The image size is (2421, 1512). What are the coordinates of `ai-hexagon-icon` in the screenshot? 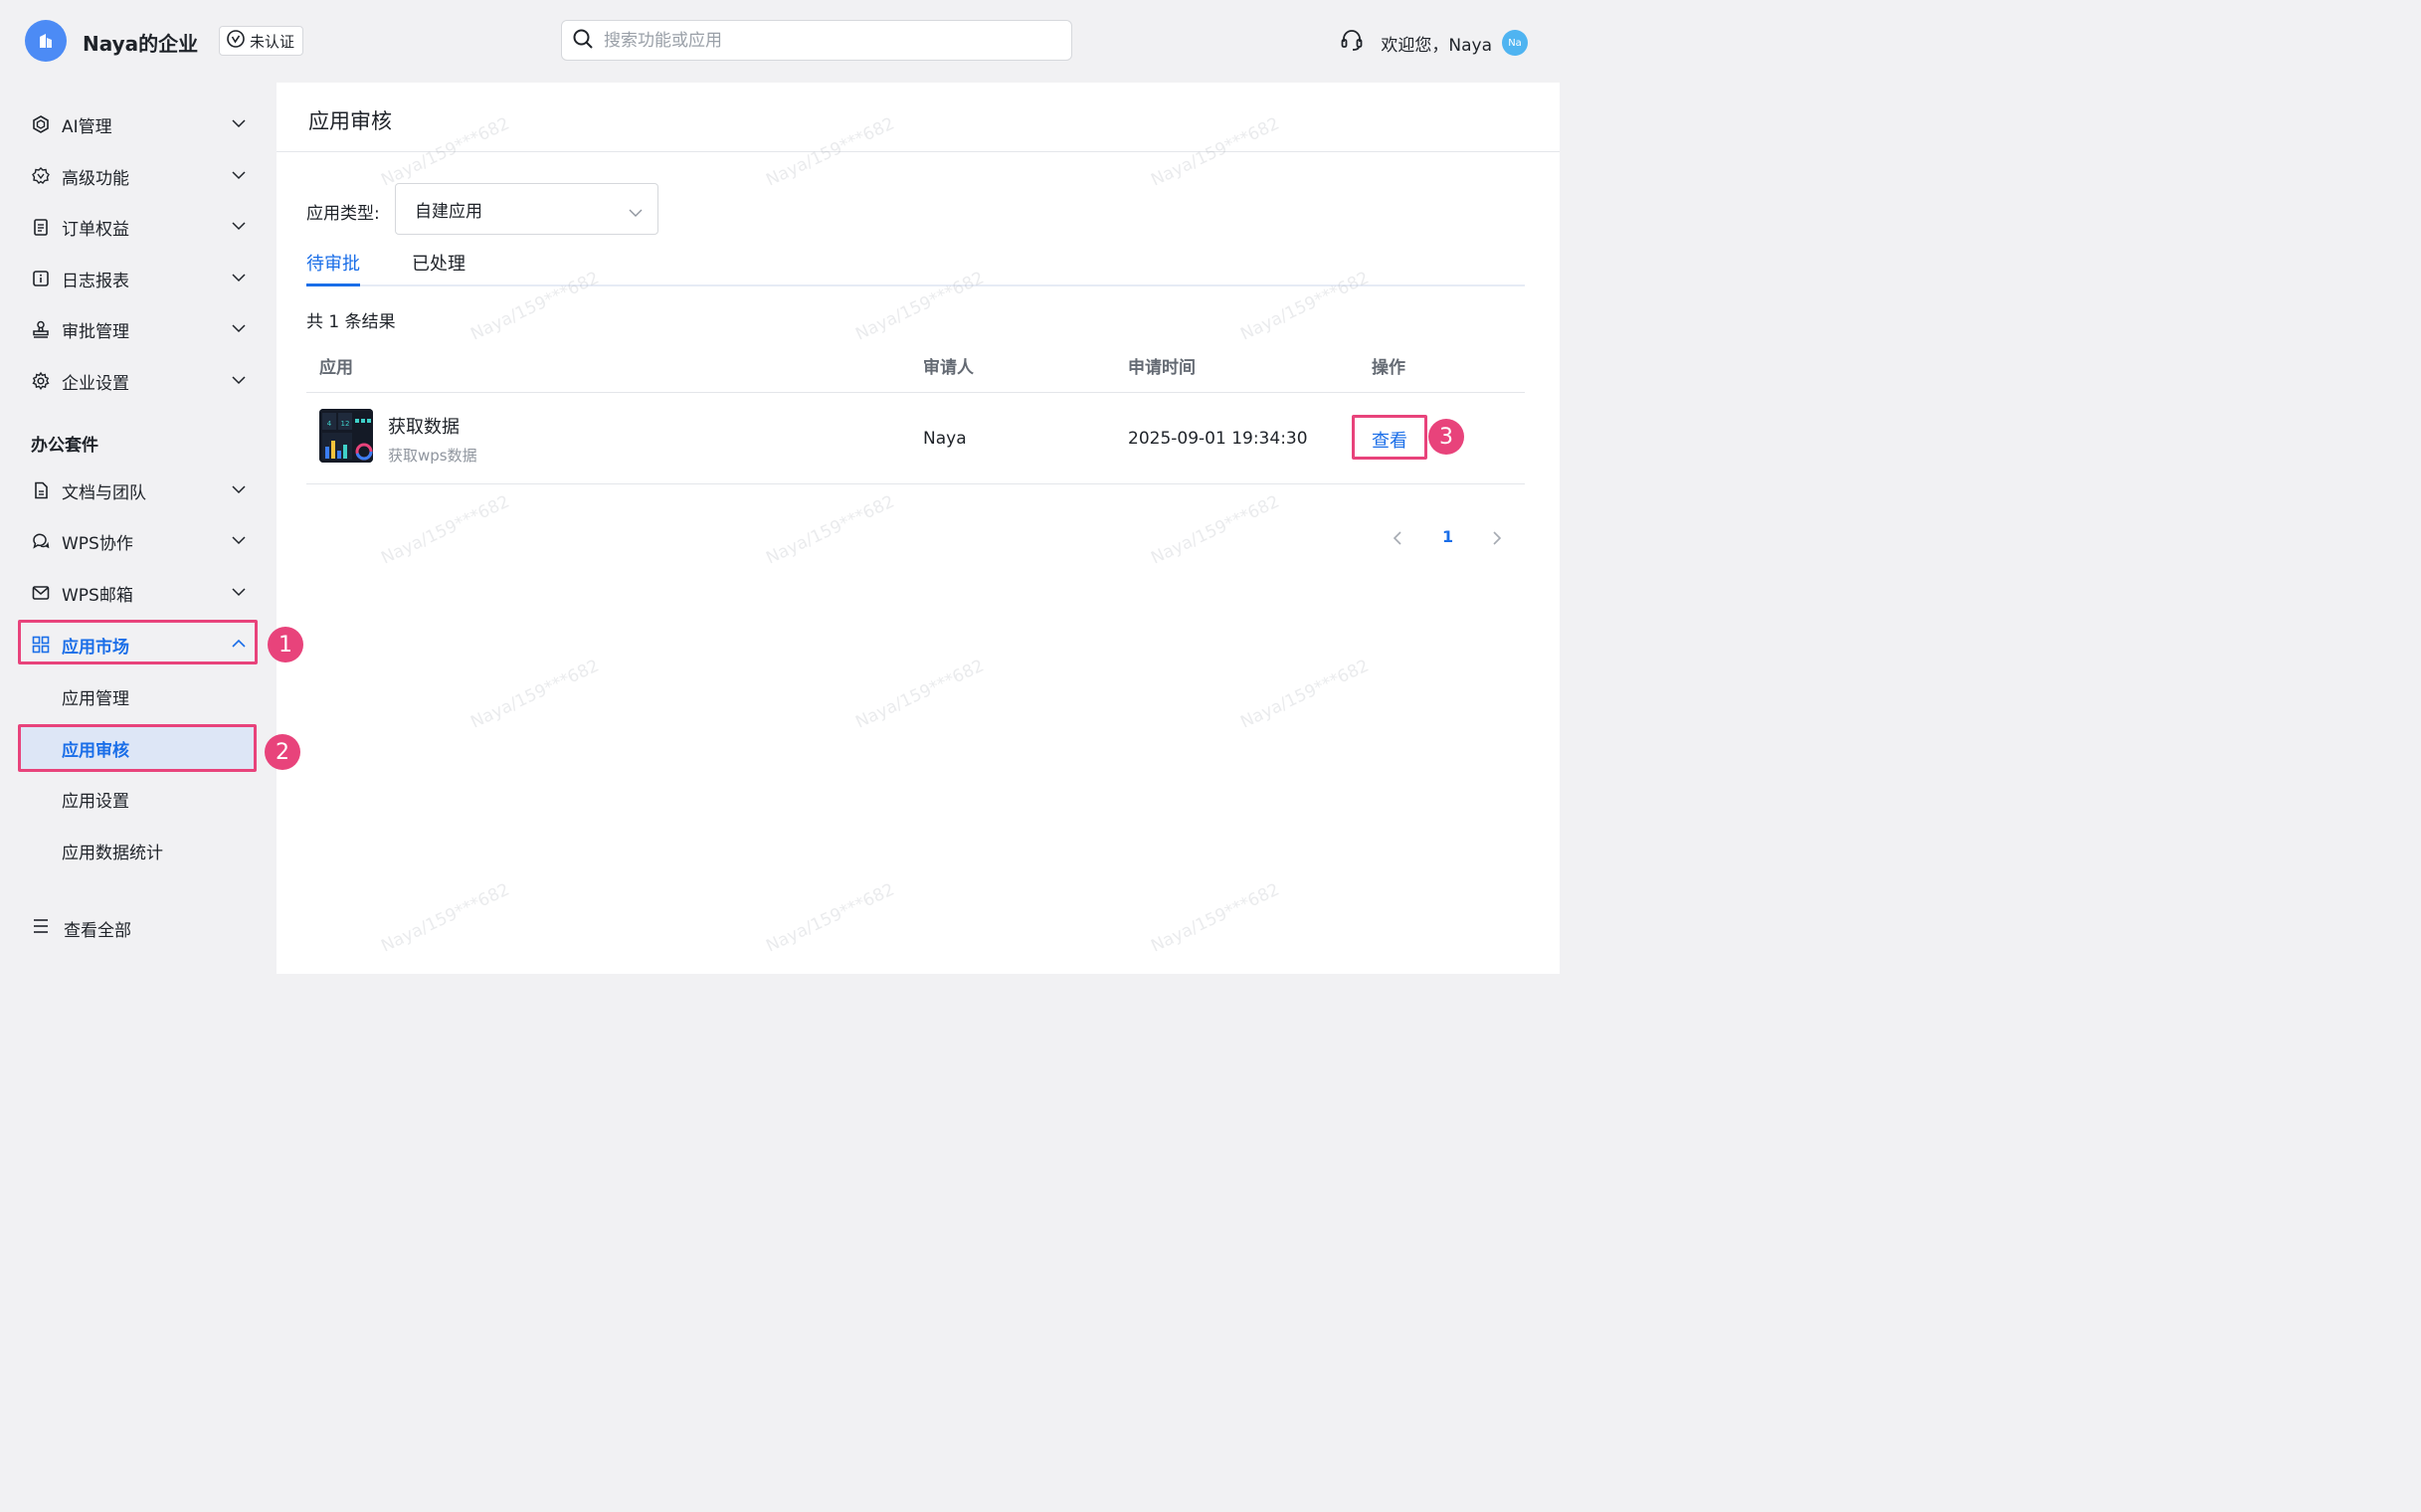 It's located at (41, 124).